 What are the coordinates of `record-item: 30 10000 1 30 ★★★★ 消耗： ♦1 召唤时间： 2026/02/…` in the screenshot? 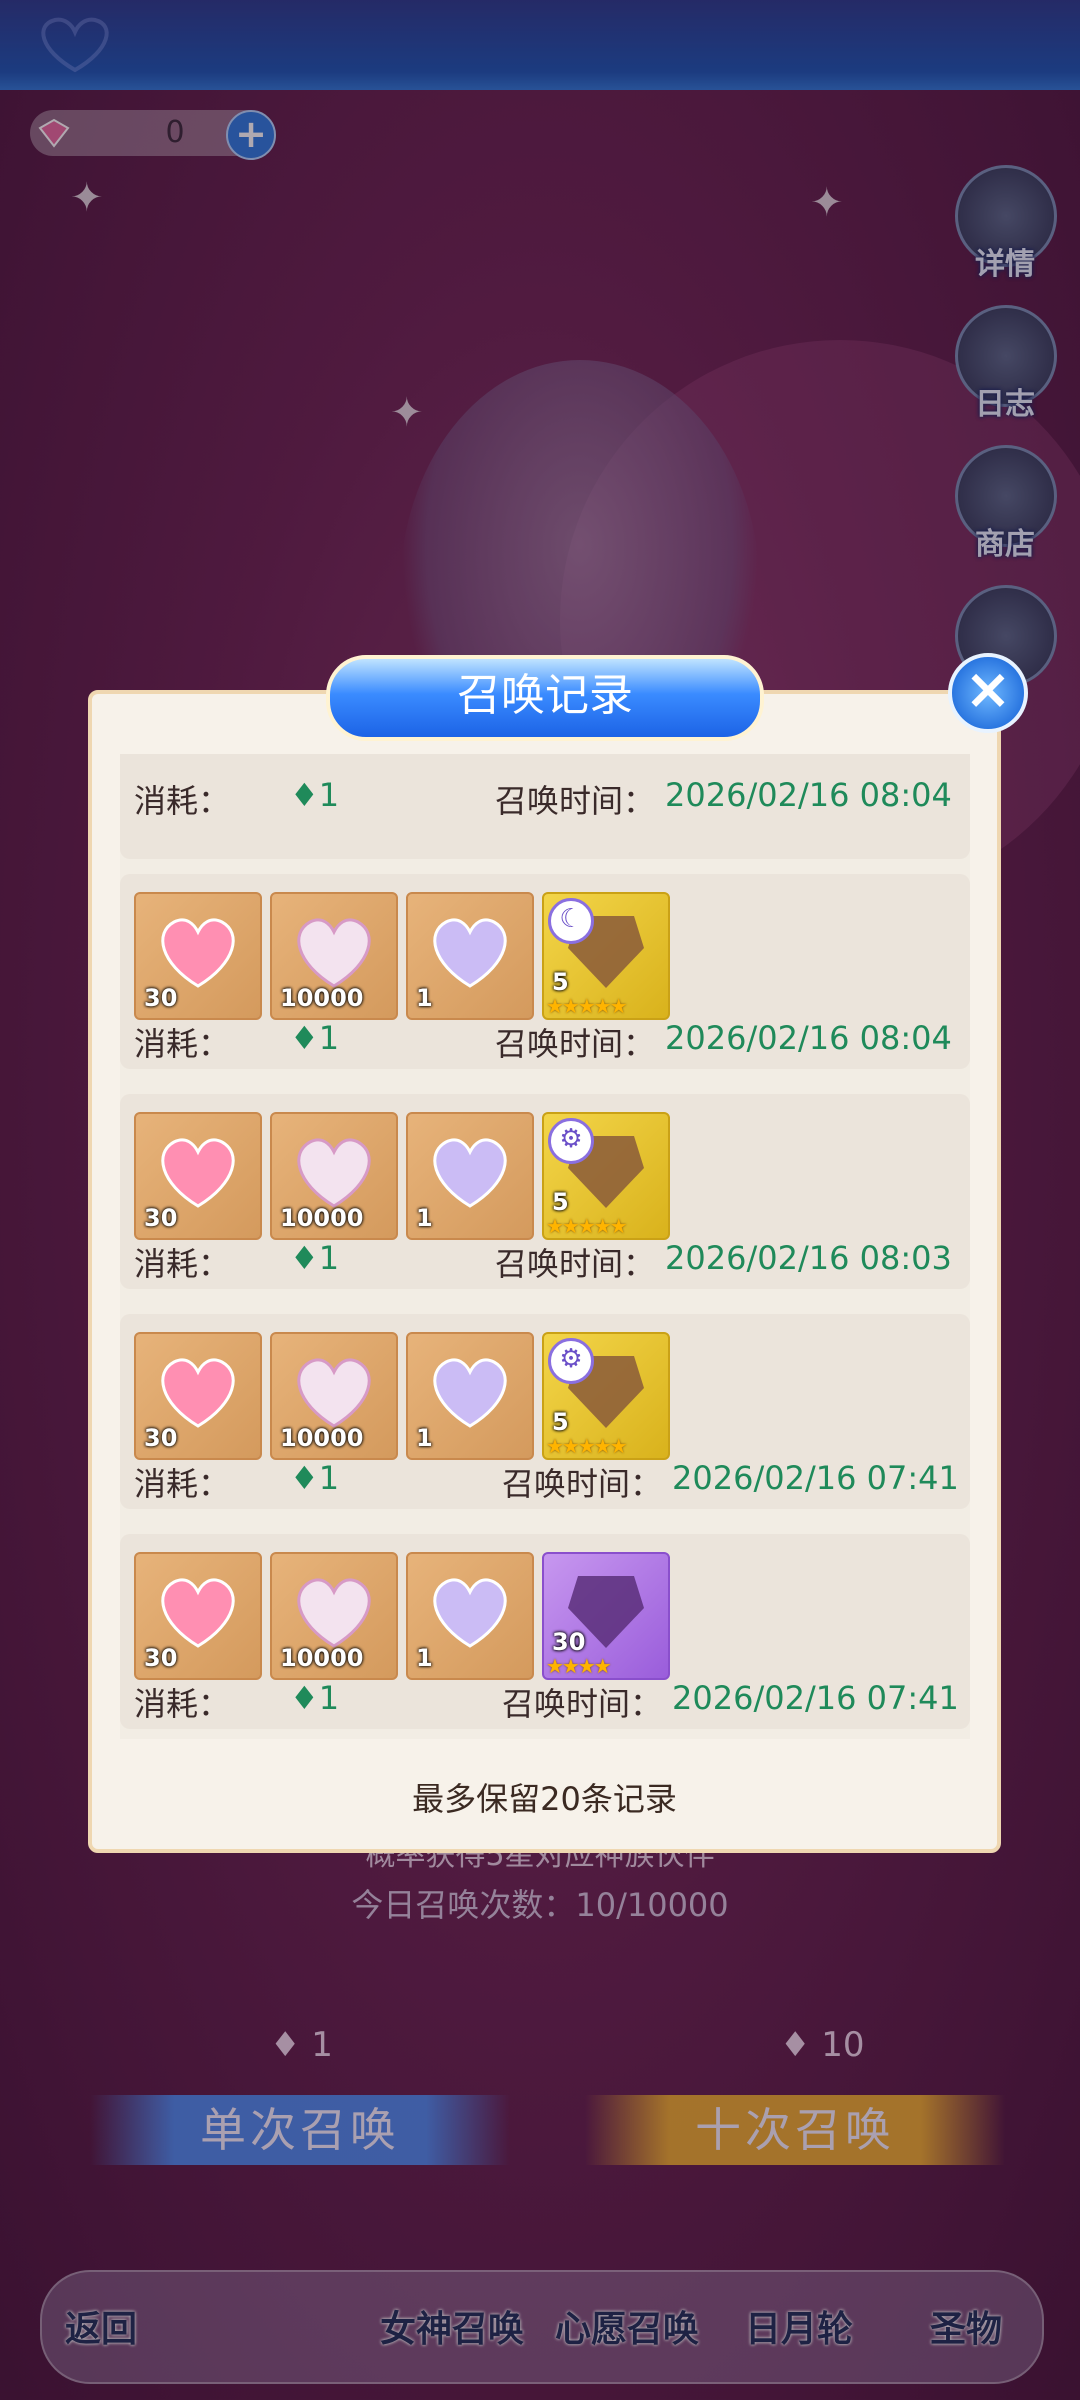 It's located at (545, 1631).